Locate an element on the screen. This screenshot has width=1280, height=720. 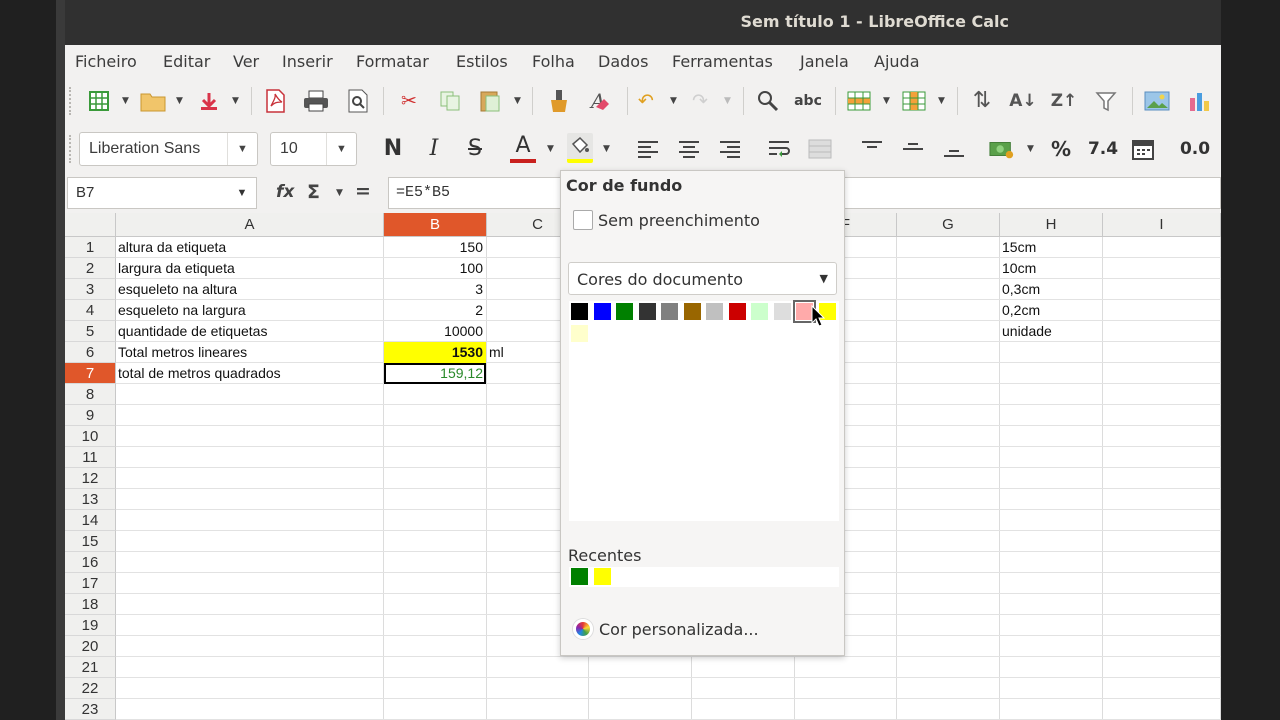
no-fill-checkbox is located at coordinates (583, 220).